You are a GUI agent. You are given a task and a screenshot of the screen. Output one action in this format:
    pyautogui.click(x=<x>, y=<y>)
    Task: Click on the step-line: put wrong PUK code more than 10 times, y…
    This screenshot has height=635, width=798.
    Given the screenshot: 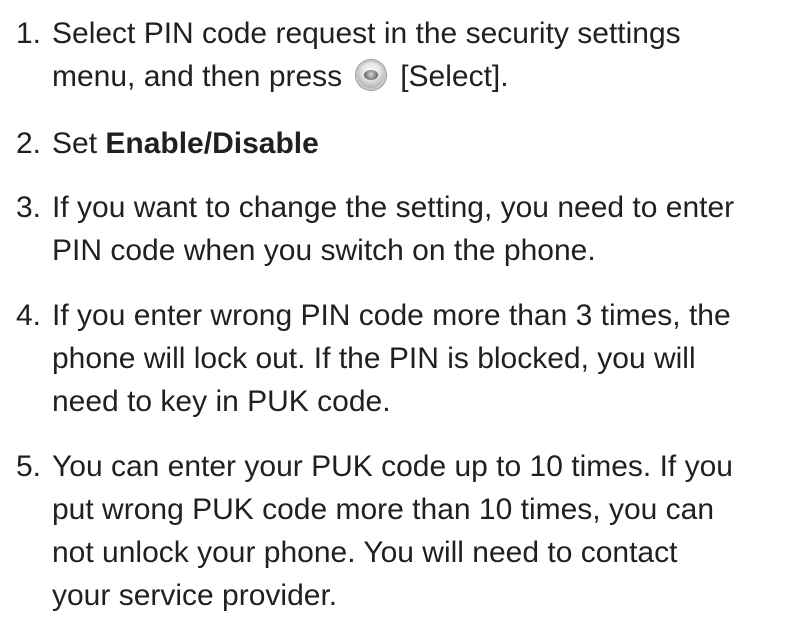 What is the action you would take?
    pyautogui.click(x=383, y=509)
    